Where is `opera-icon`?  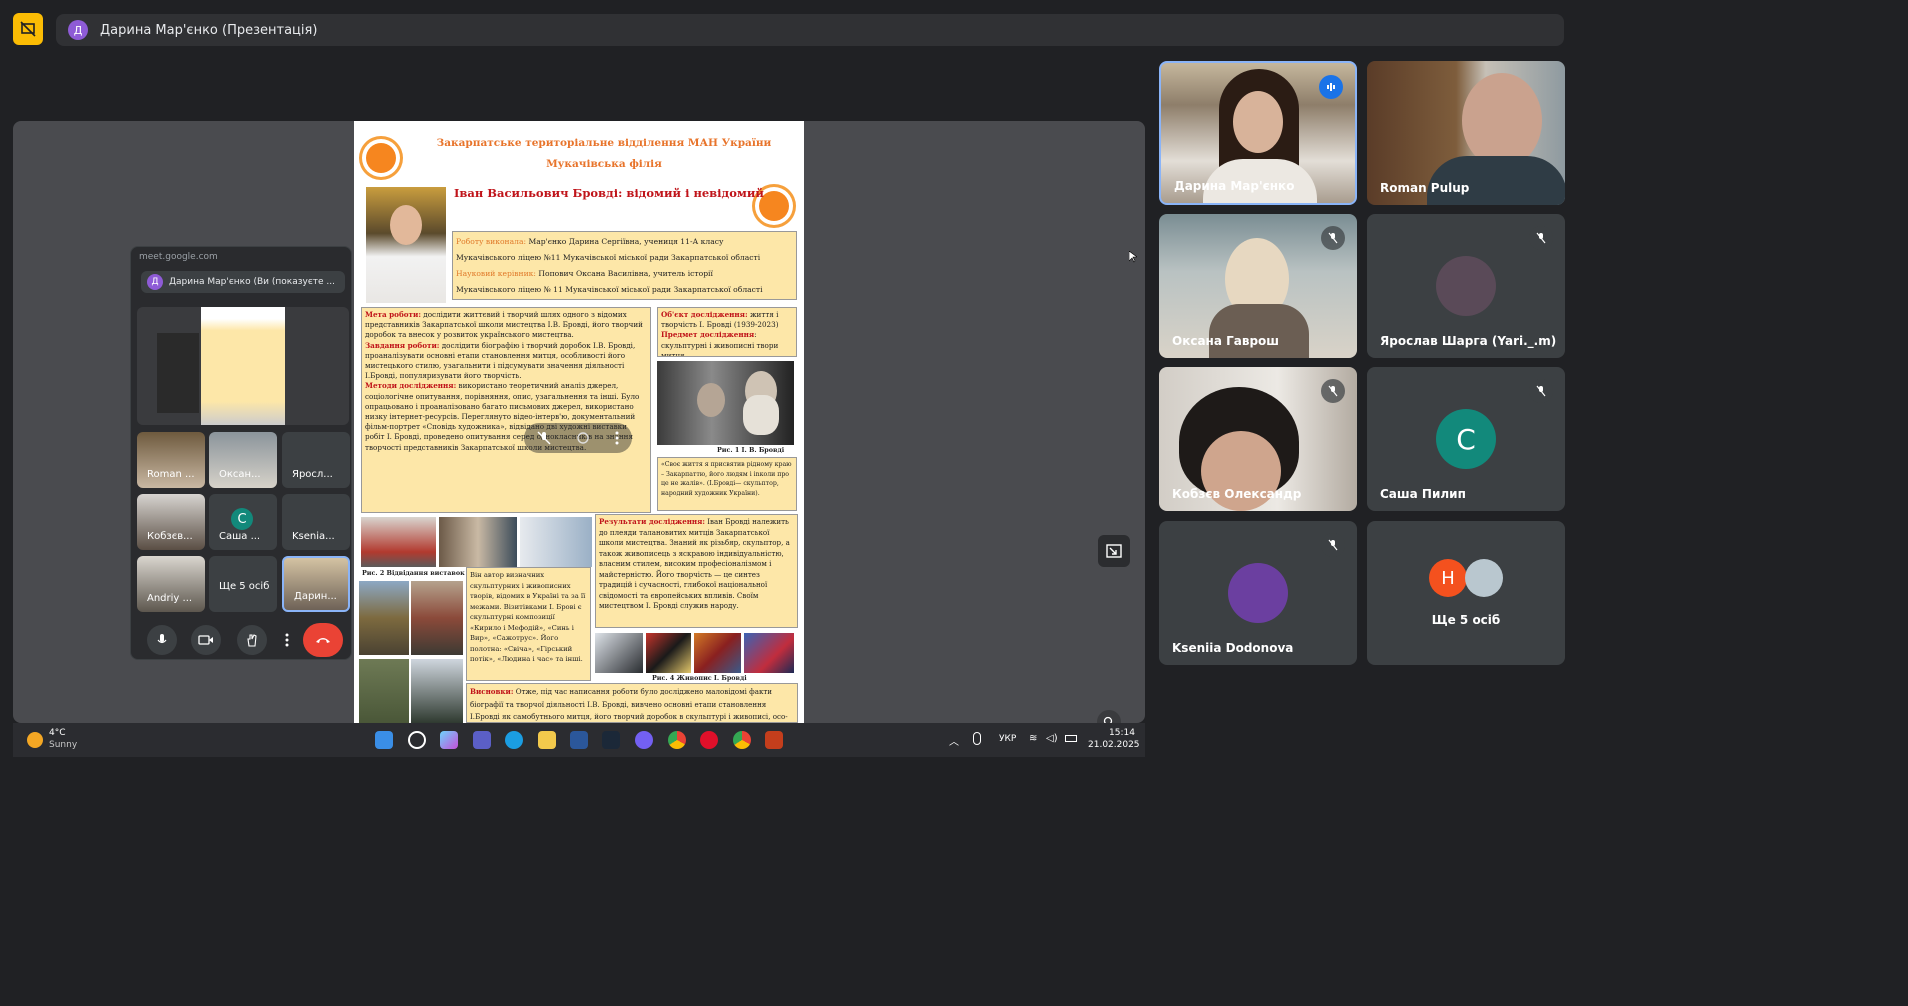
opera-icon is located at coordinates (709, 740).